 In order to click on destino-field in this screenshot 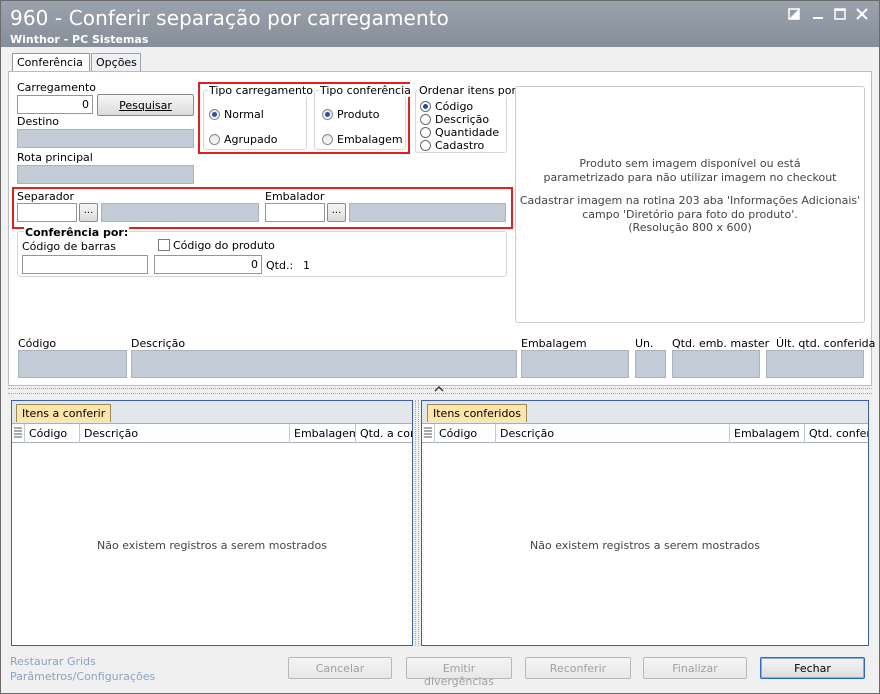, I will do `click(105, 138)`.